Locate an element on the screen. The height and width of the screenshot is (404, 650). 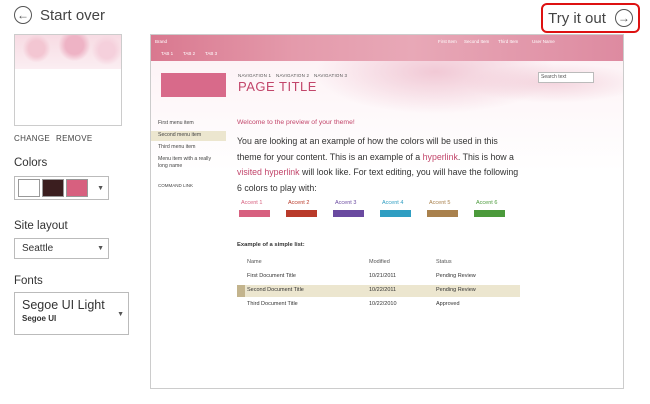
preview-list-title: Example of a simple list: is located at coordinates (271, 245).